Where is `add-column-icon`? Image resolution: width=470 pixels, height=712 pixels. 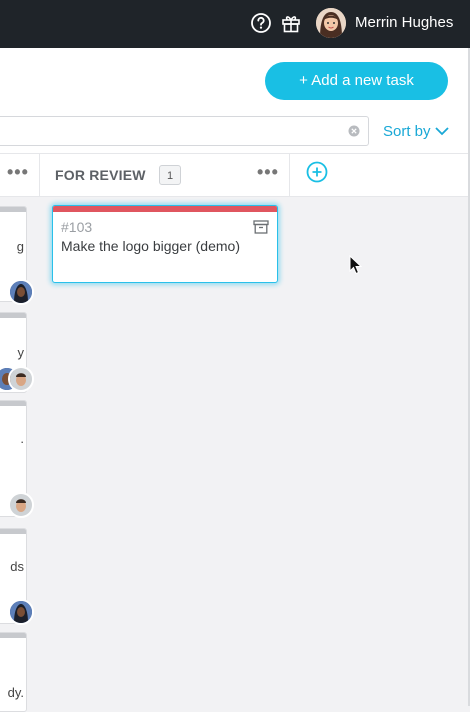 add-column-icon is located at coordinates (317, 172).